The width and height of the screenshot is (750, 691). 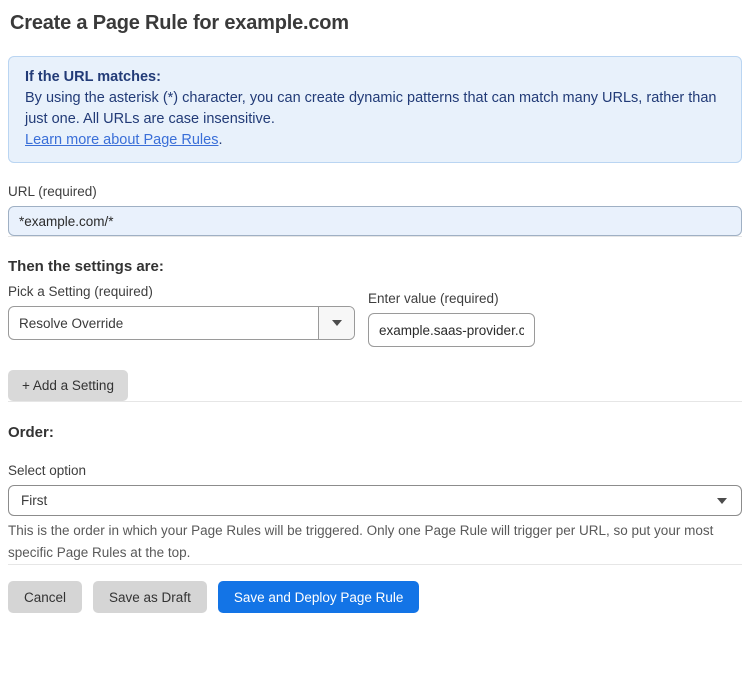 What do you see at coordinates (71, 323) in the screenshot?
I see `setting-select-value: Resolve Override` at bounding box center [71, 323].